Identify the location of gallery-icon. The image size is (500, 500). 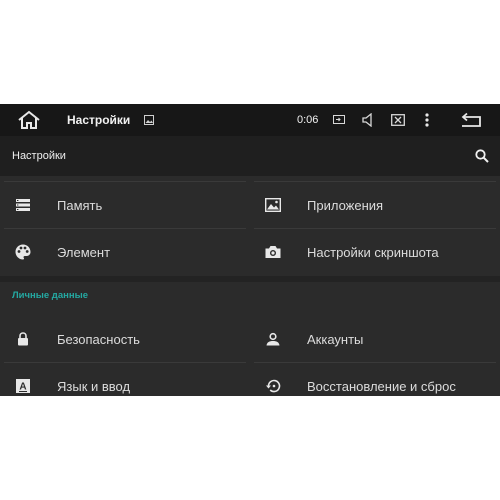
(149, 120).